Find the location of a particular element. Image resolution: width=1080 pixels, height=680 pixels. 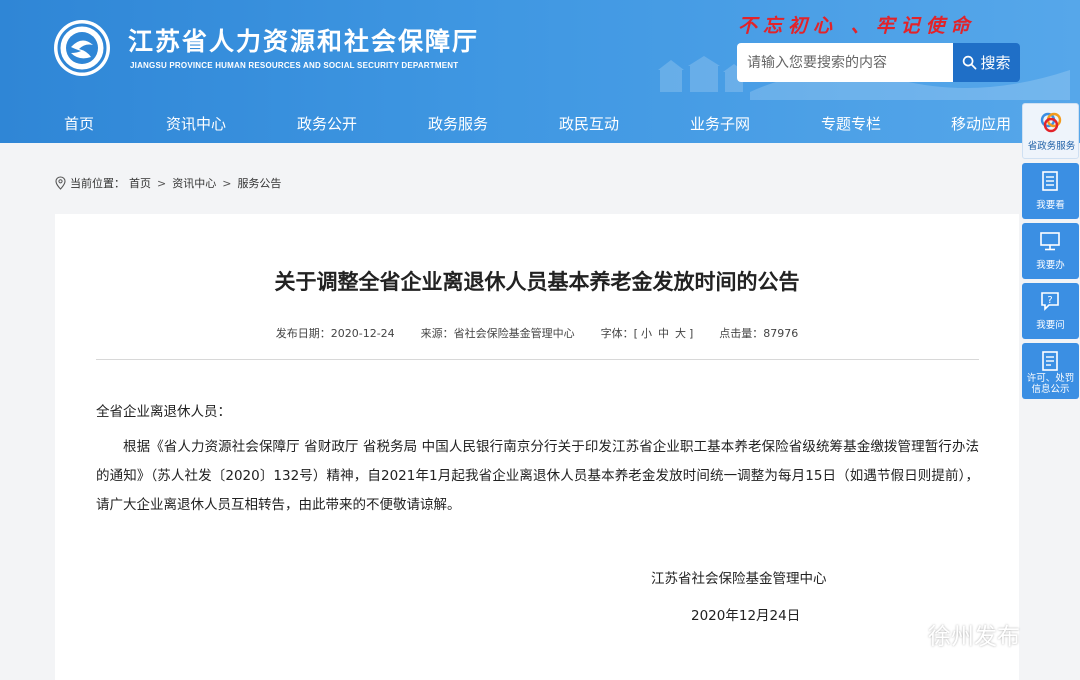

click-count: 点击量：87976 is located at coordinates (758, 333).